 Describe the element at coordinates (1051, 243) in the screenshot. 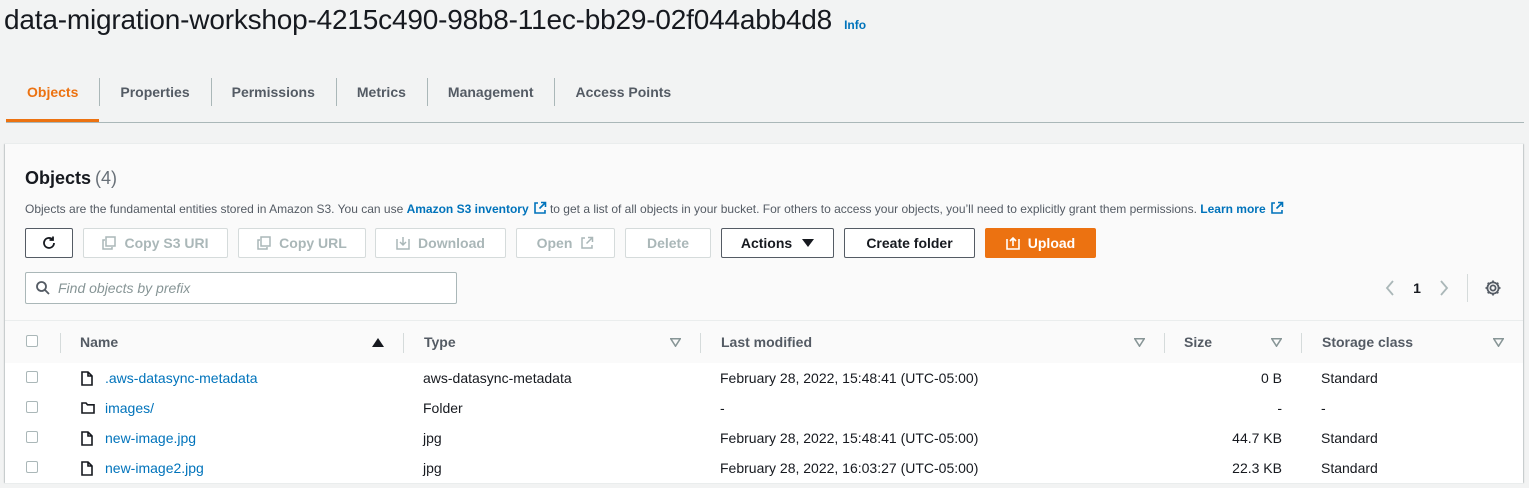

I see `upload-label: Upload` at that location.